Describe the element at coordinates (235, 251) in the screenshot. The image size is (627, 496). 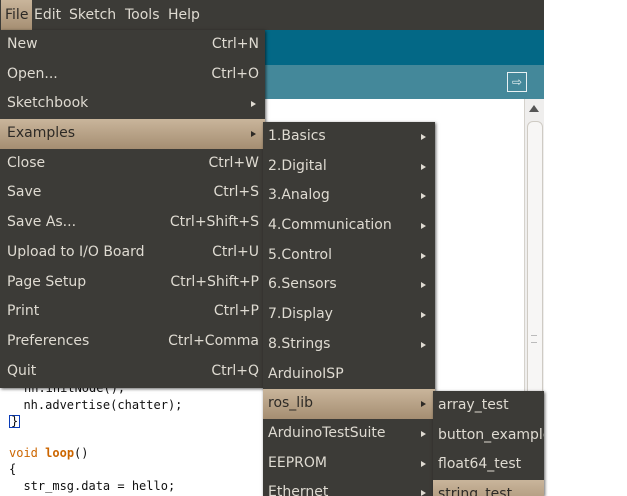
I see `menu-item-shortcut: Ctrl+U` at that location.